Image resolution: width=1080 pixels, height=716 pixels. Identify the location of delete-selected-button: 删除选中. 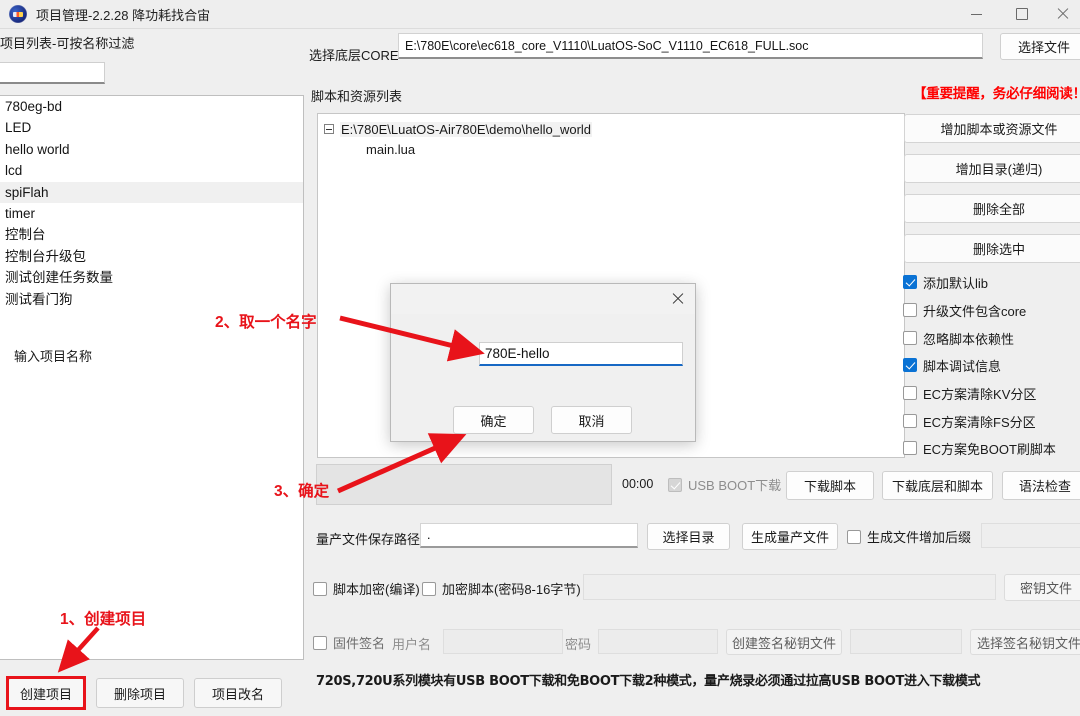
(992, 248).